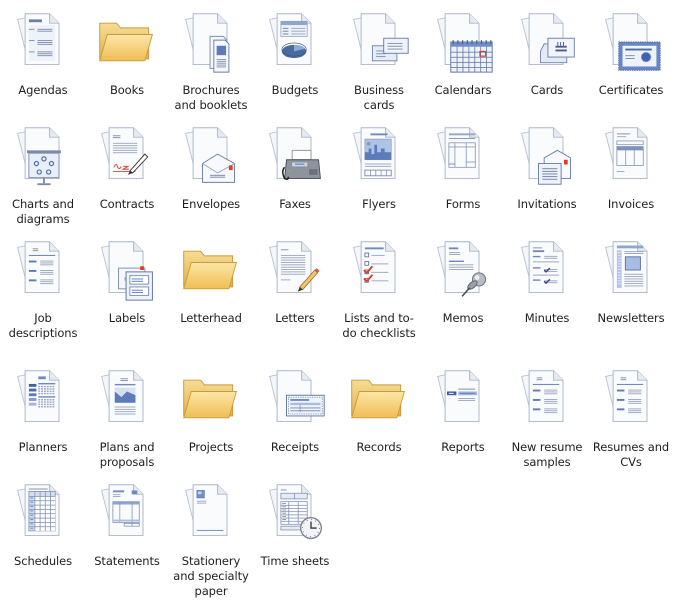  What do you see at coordinates (458, 396) in the screenshot?
I see `report-icon` at bounding box center [458, 396].